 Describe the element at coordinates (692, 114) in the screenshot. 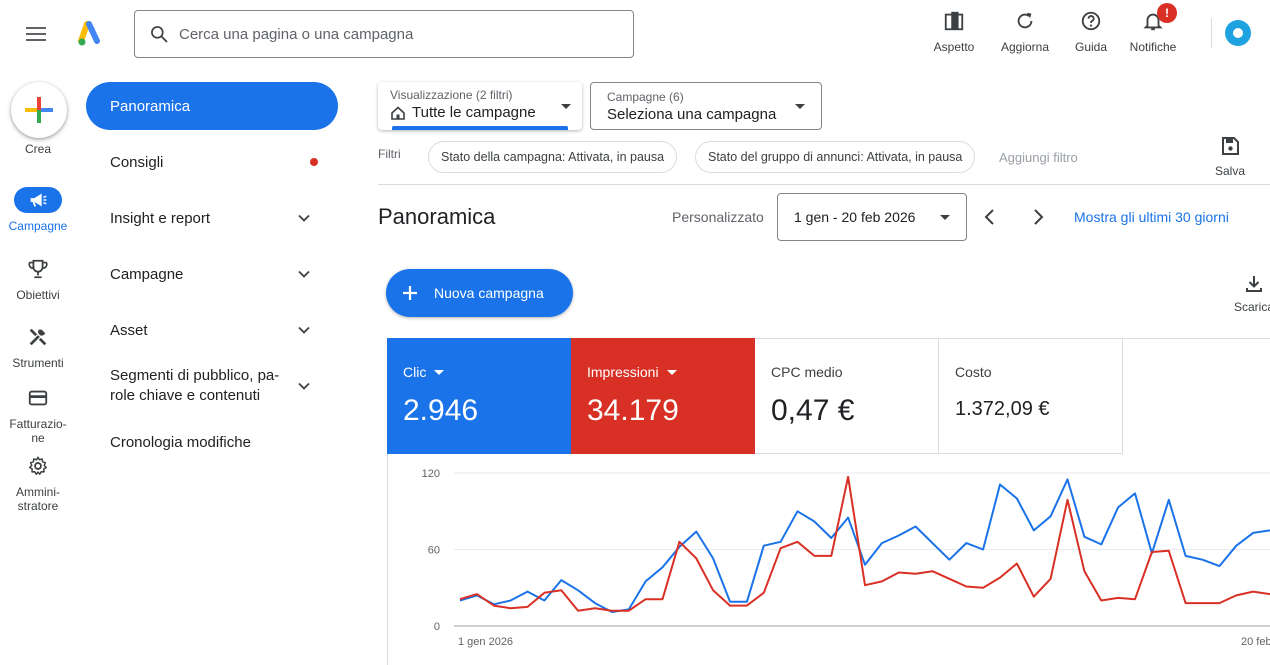

I see `campaign-selector-value: Seleziona una campagna` at that location.